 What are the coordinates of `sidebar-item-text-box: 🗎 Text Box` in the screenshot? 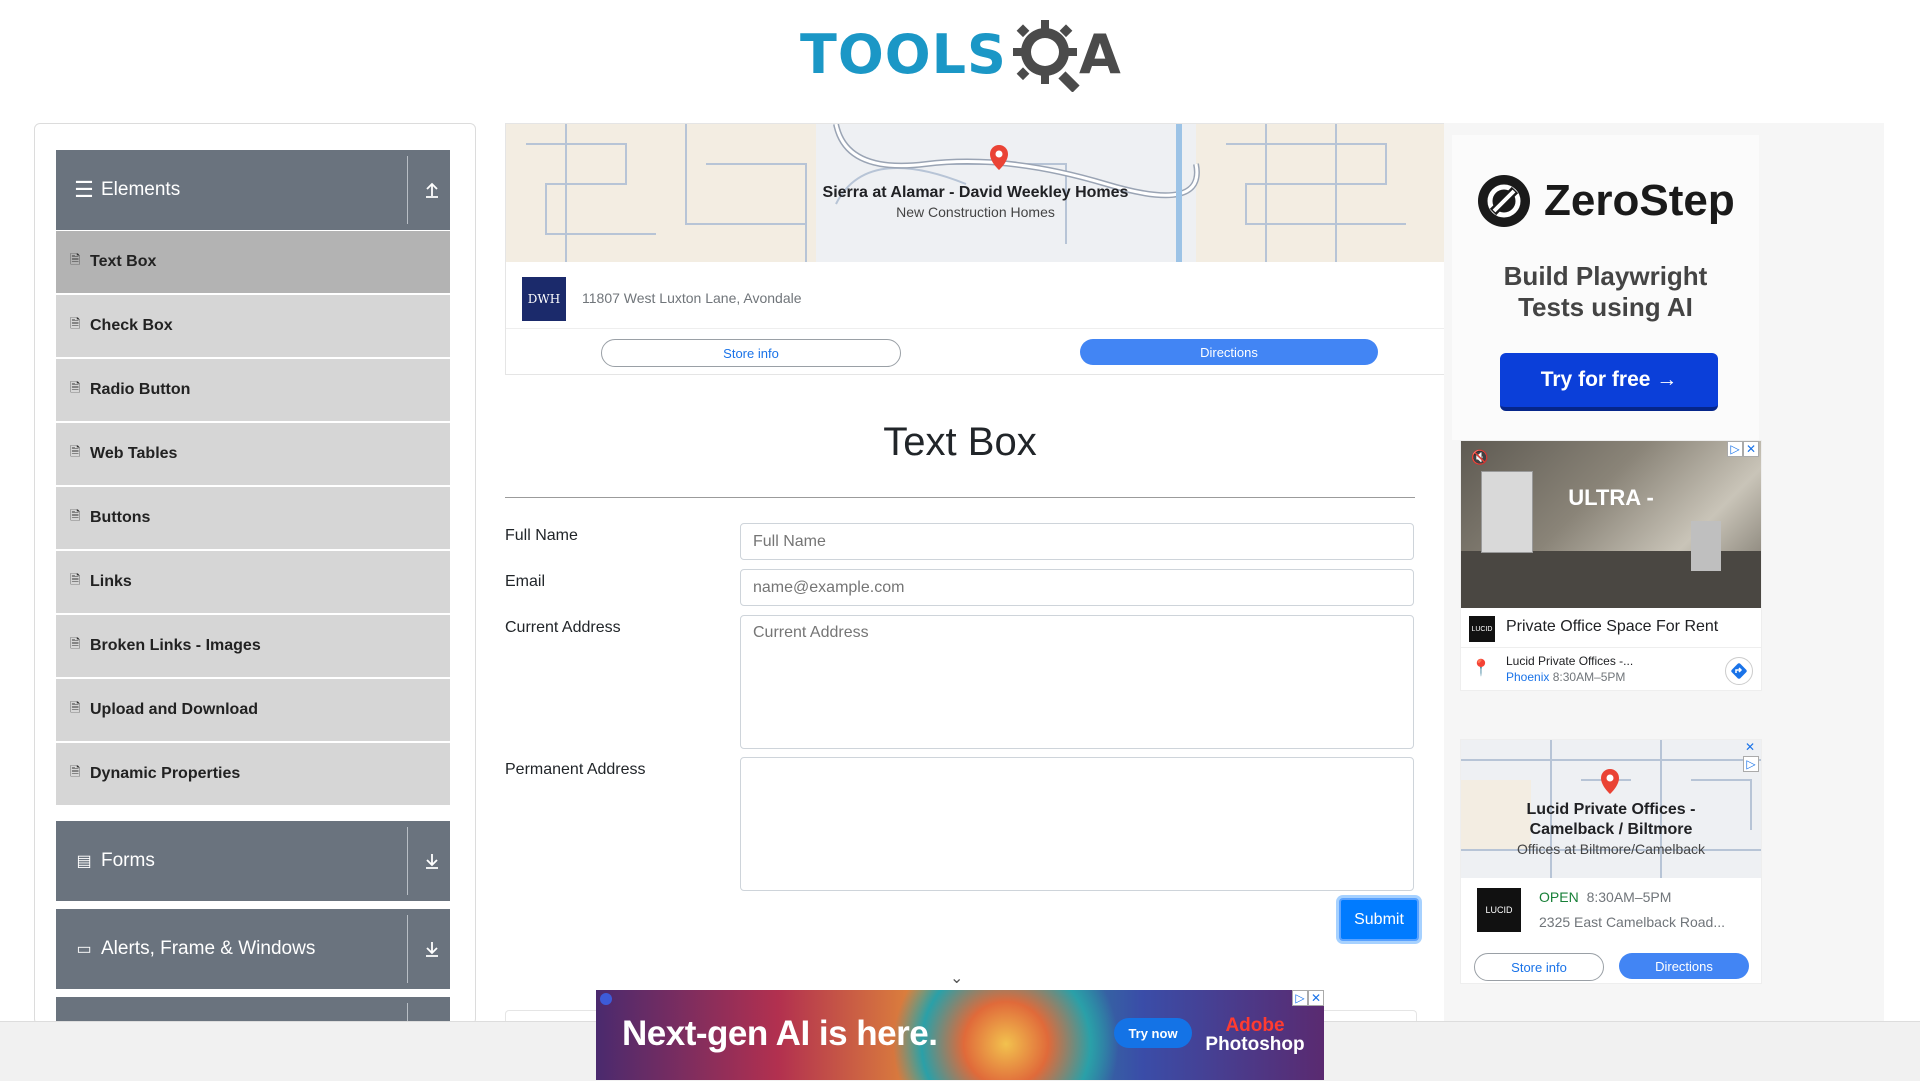 It's located at (253, 262).